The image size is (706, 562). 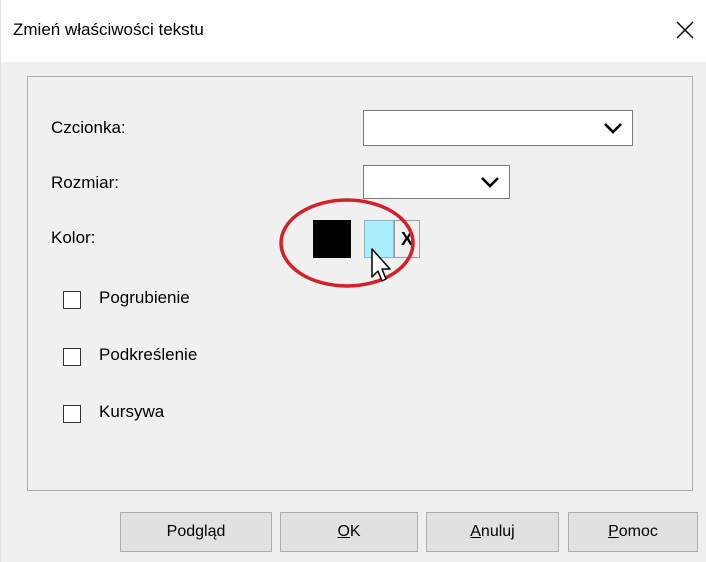 What do you see at coordinates (85, 182) in the screenshot?
I see `size-label: Rozmiar:` at bounding box center [85, 182].